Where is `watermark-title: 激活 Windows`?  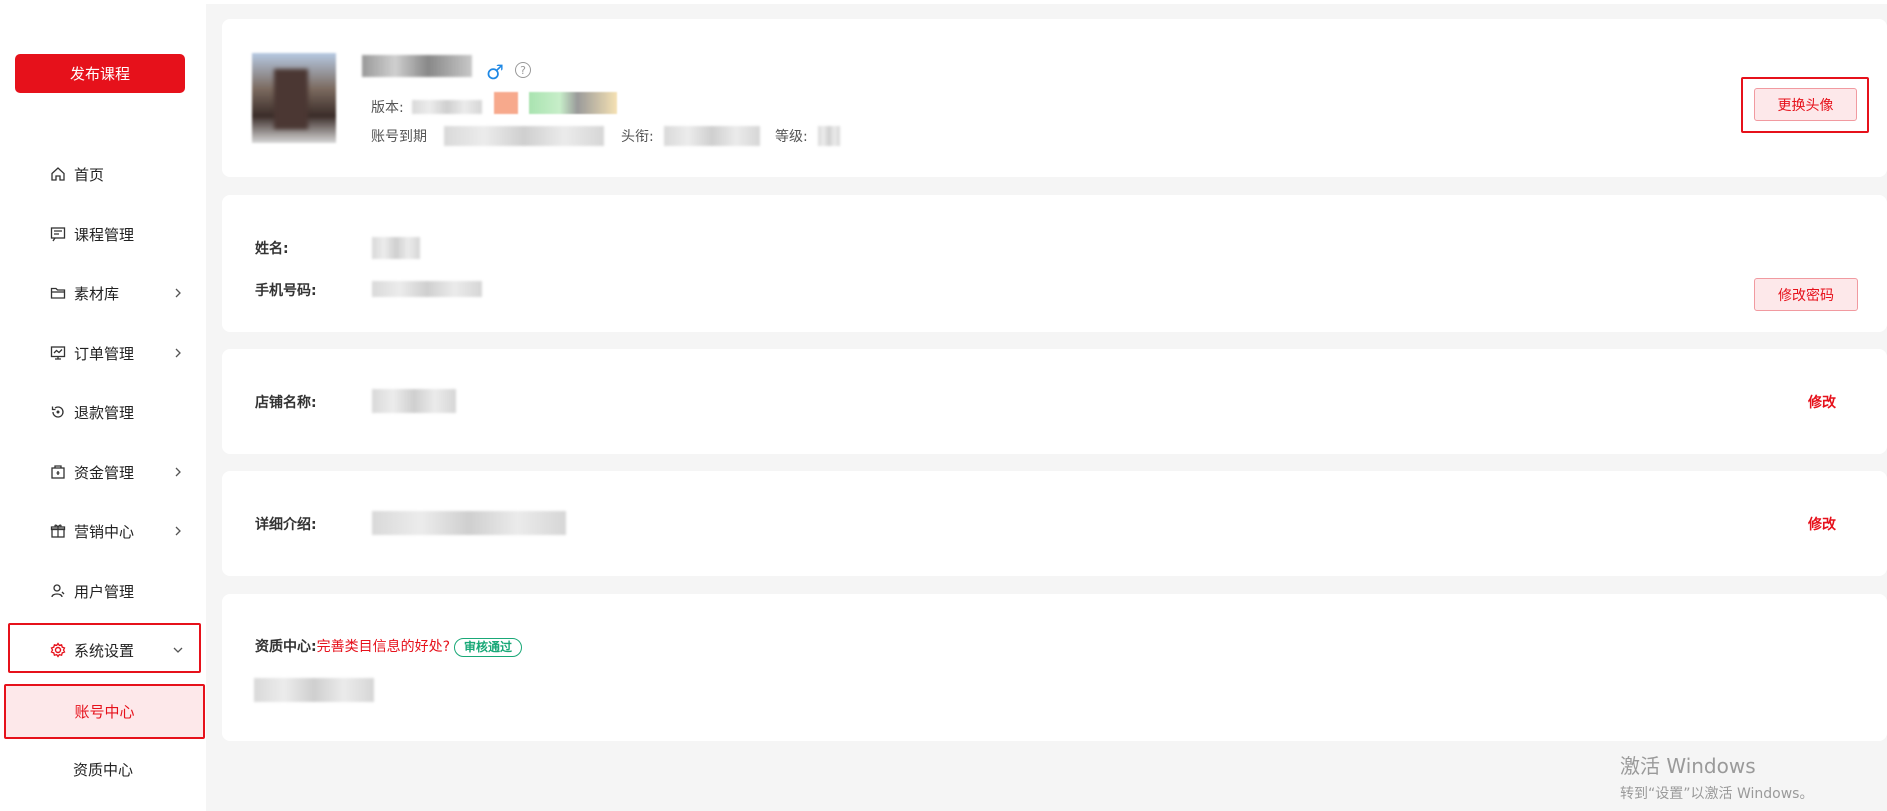 watermark-title: 激活 Windows is located at coordinates (1688, 766).